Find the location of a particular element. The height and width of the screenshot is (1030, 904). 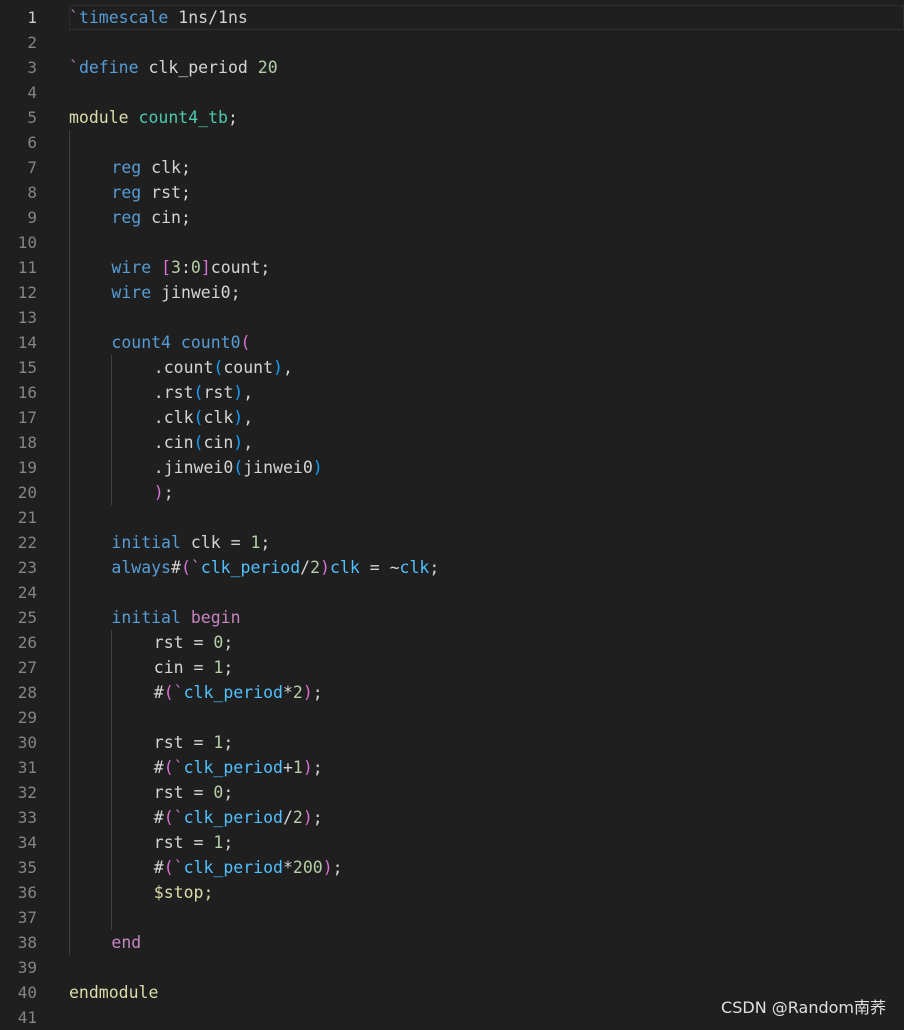

line-number: 24 is located at coordinates (27, 592).